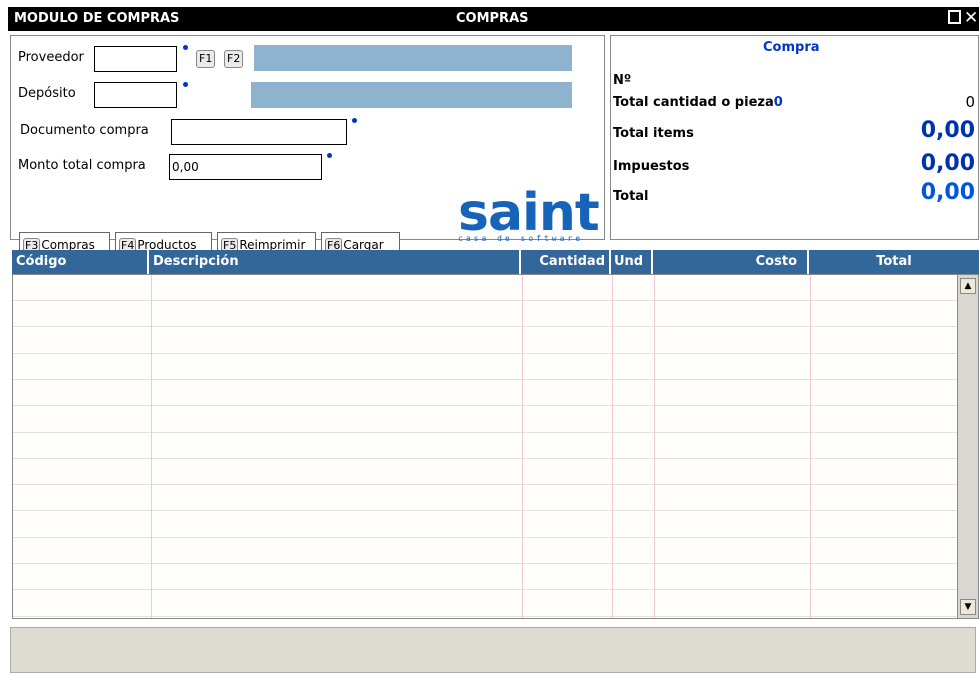  What do you see at coordinates (135, 59) in the screenshot?
I see `proveedor-input` at bounding box center [135, 59].